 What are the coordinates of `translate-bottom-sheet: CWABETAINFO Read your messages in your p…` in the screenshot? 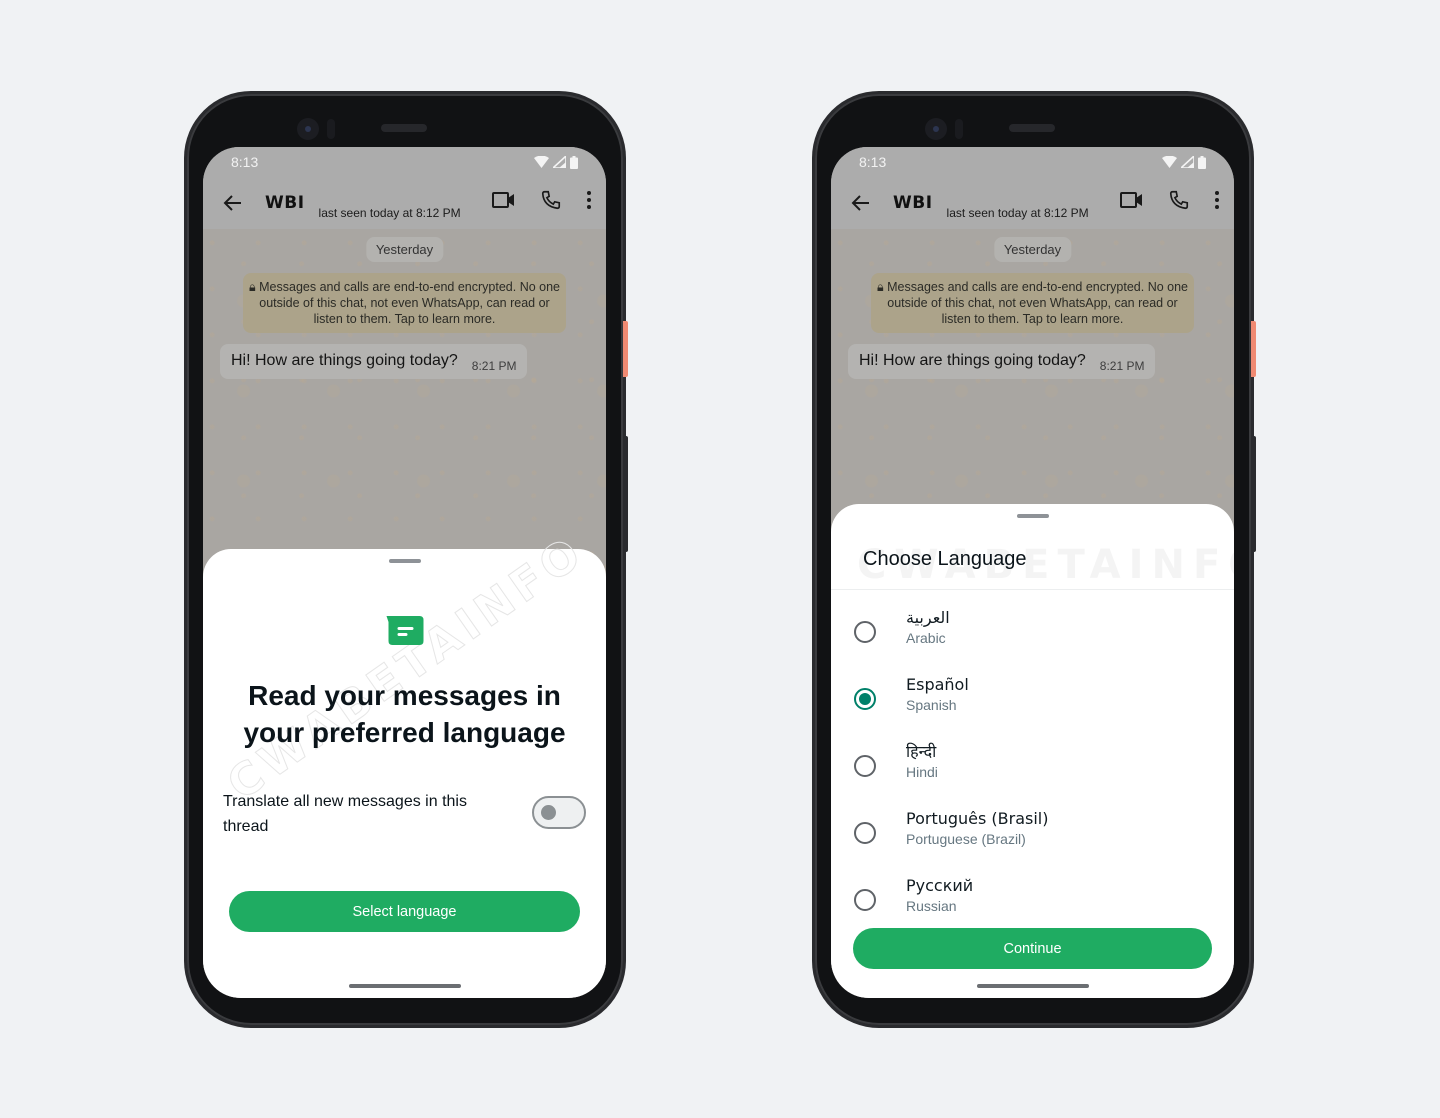 It's located at (404, 761).